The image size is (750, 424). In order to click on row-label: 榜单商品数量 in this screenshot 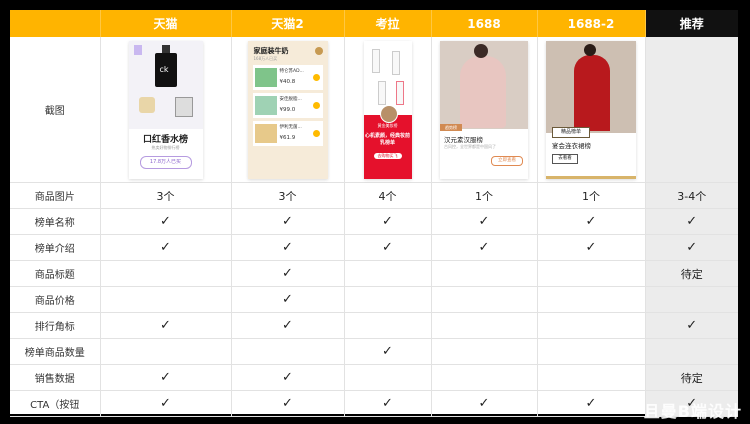, I will do `click(55, 351)`.